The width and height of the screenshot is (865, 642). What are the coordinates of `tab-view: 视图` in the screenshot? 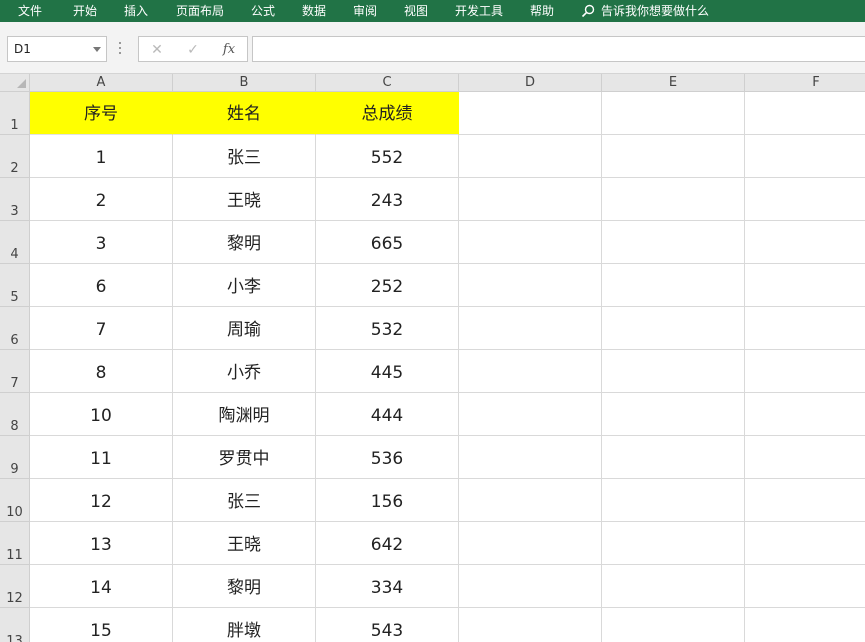 It's located at (416, 11).